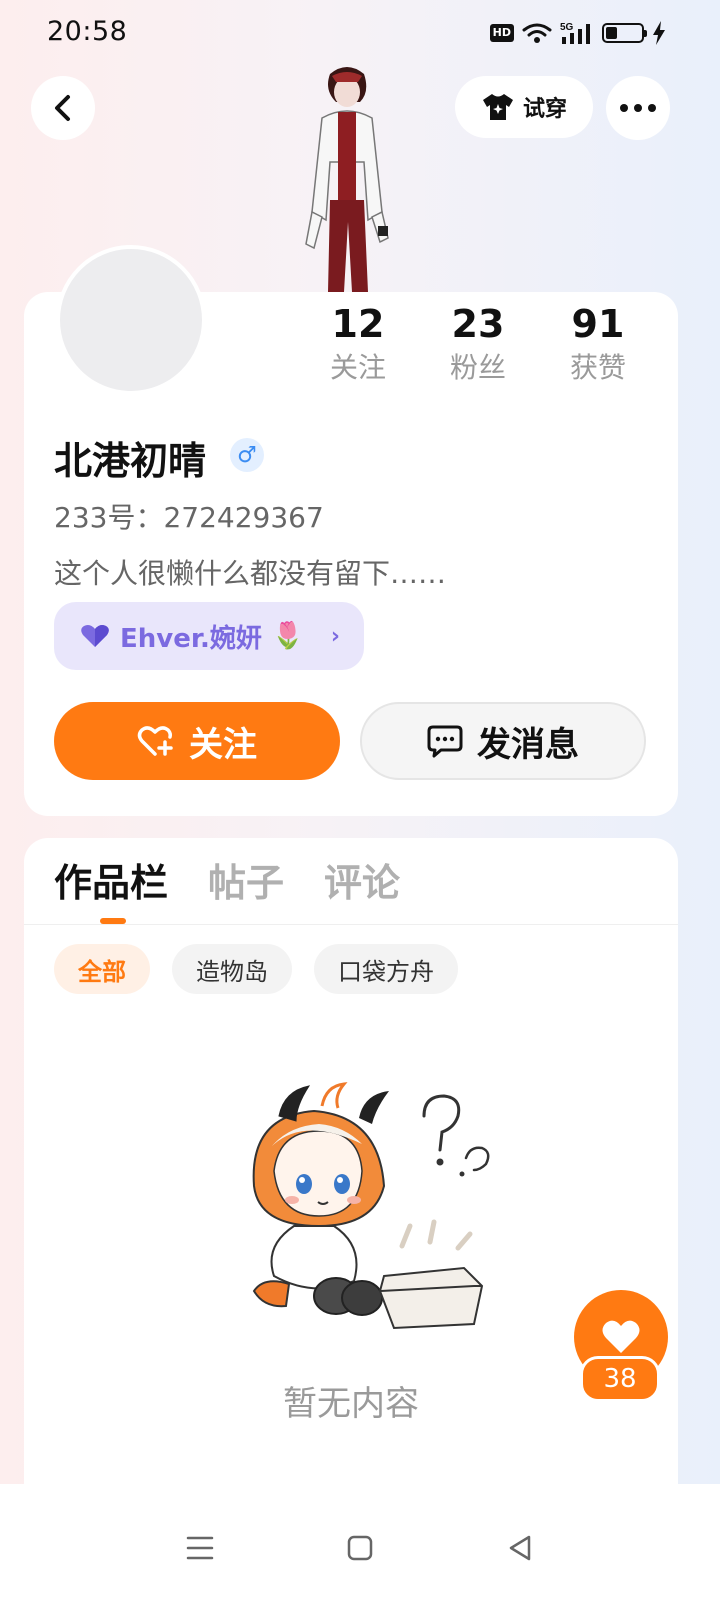 This screenshot has height=1612, width=720. Describe the element at coordinates (528, 744) in the screenshot. I see `message-label: 发消息` at that location.